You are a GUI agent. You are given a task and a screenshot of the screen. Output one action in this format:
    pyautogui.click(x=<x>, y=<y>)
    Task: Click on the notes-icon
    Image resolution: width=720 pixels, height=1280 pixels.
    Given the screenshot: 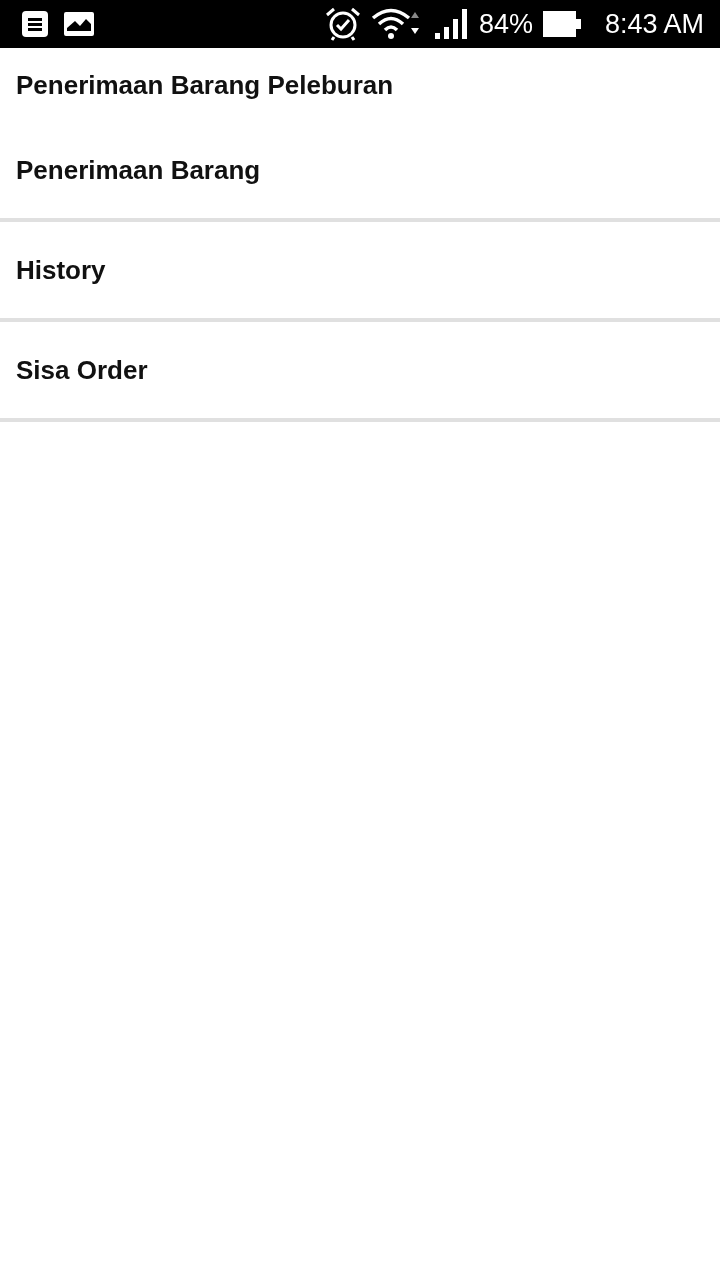 What is the action you would take?
    pyautogui.click(x=35, y=24)
    